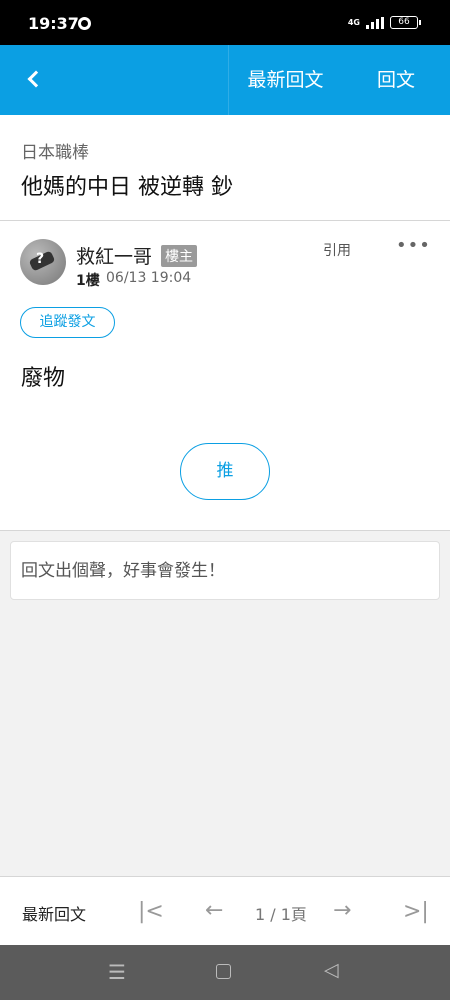 The width and height of the screenshot is (450, 1000). Describe the element at coordinates (84, 23) in the screenshot. I see `vpn-icon` at that location.